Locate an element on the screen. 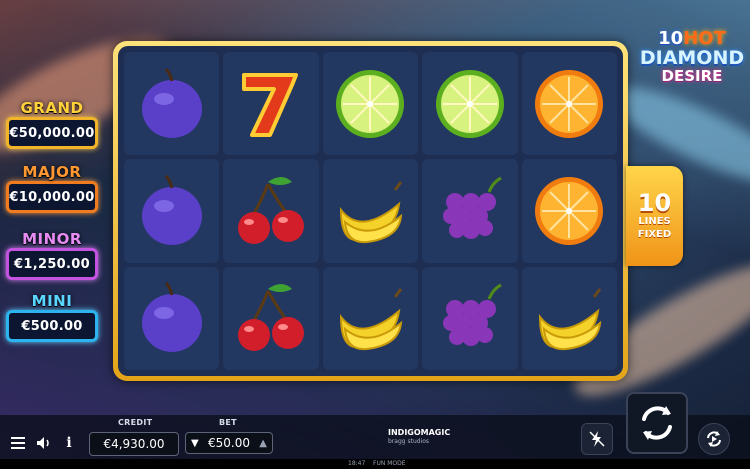 This screenshot has width=750, height=469. volume-icon is located at coordinates (44, 443).